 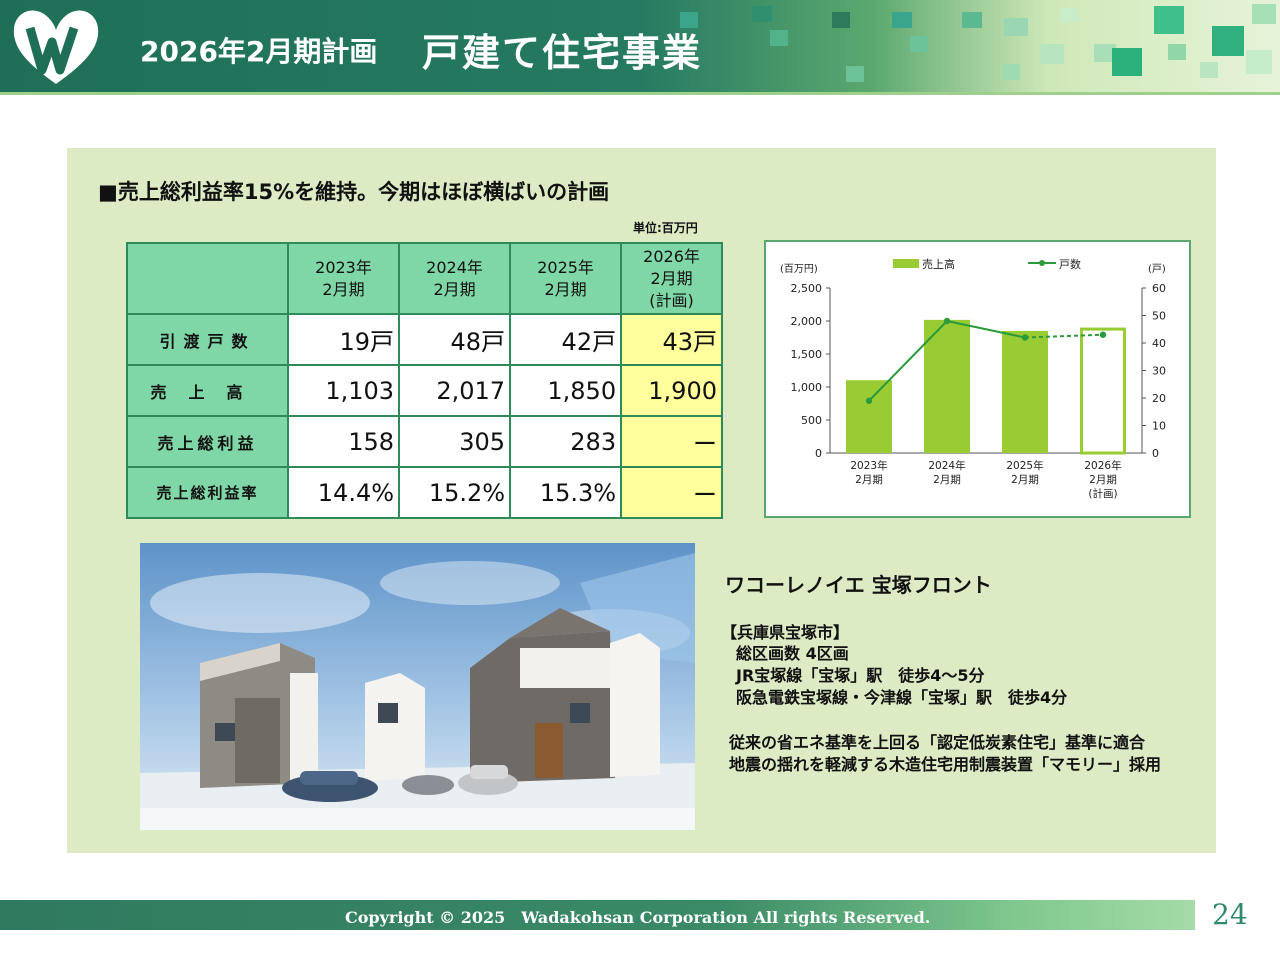 I want to click on x-tick-label: 2026年, so click(x=1102, y=465).